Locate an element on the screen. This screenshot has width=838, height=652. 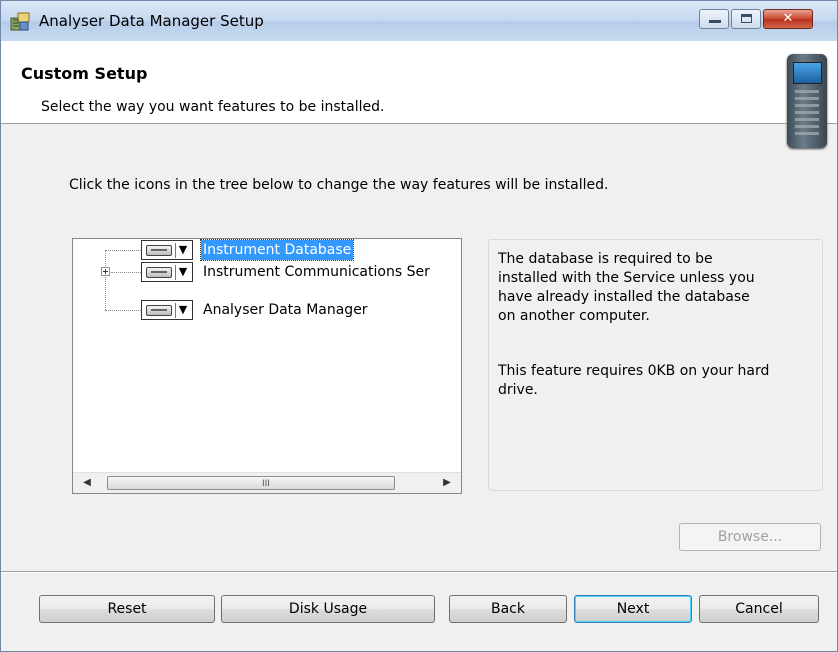
device-keypad is located at coordinates (807, 114).